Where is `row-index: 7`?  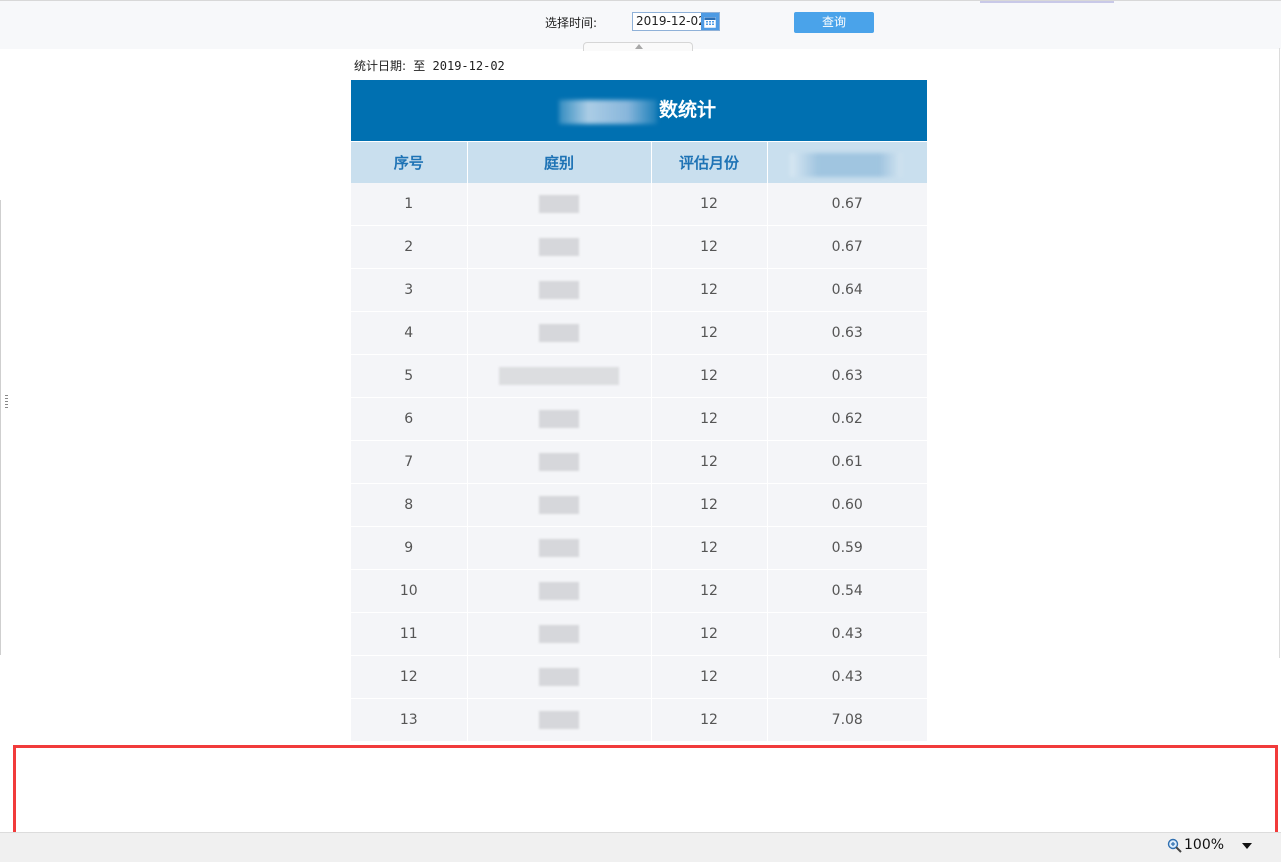 row-index: 7 is located at coordinates (409, 462).